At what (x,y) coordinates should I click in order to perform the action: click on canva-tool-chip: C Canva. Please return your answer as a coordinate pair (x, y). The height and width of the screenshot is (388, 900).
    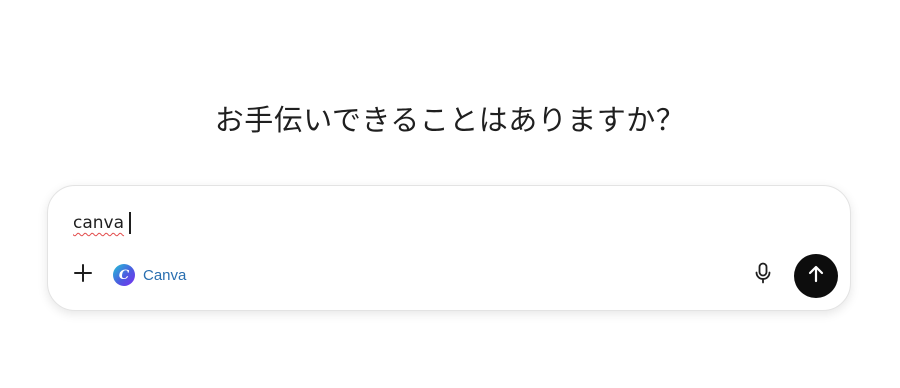
    Looking at the image, I should click on (149, 275).